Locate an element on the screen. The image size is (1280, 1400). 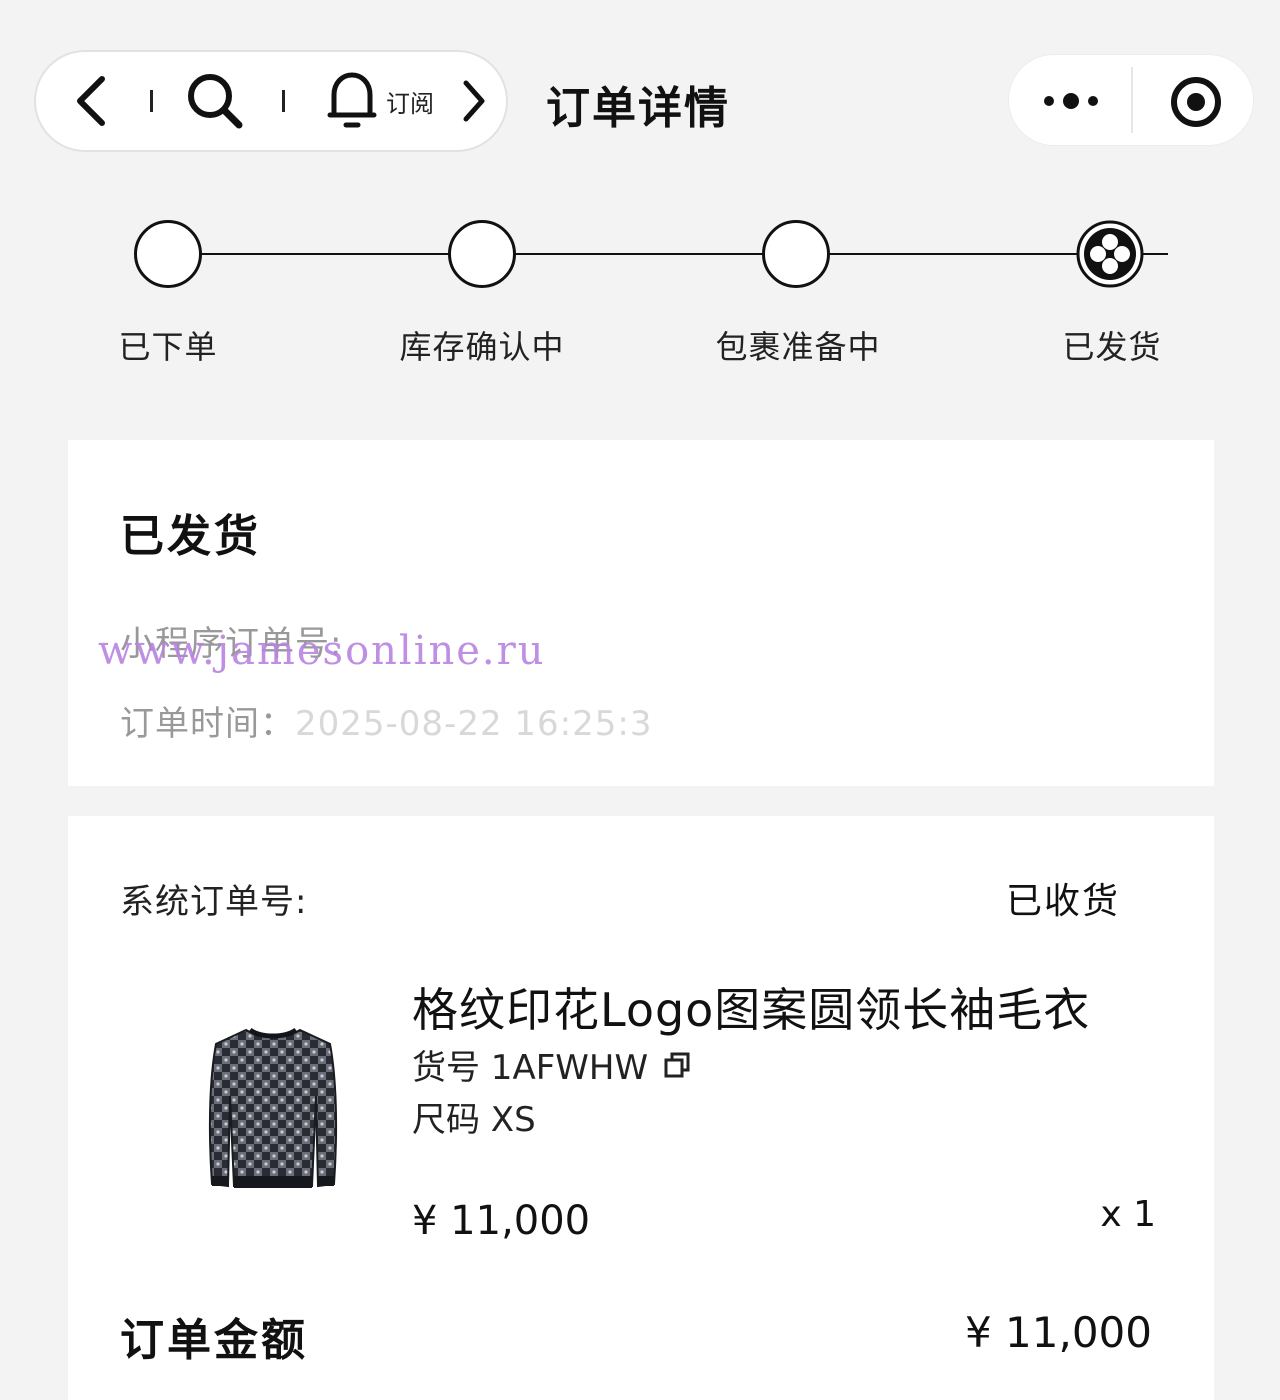
product-size: 尺码 XS is located at coordinates (474, 1120).